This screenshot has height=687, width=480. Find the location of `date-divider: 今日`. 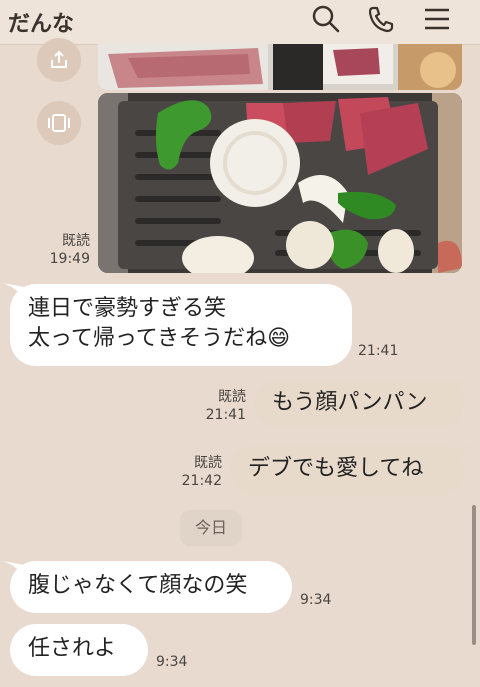

date-divider: 今日 is located at coordinates (211, 528).